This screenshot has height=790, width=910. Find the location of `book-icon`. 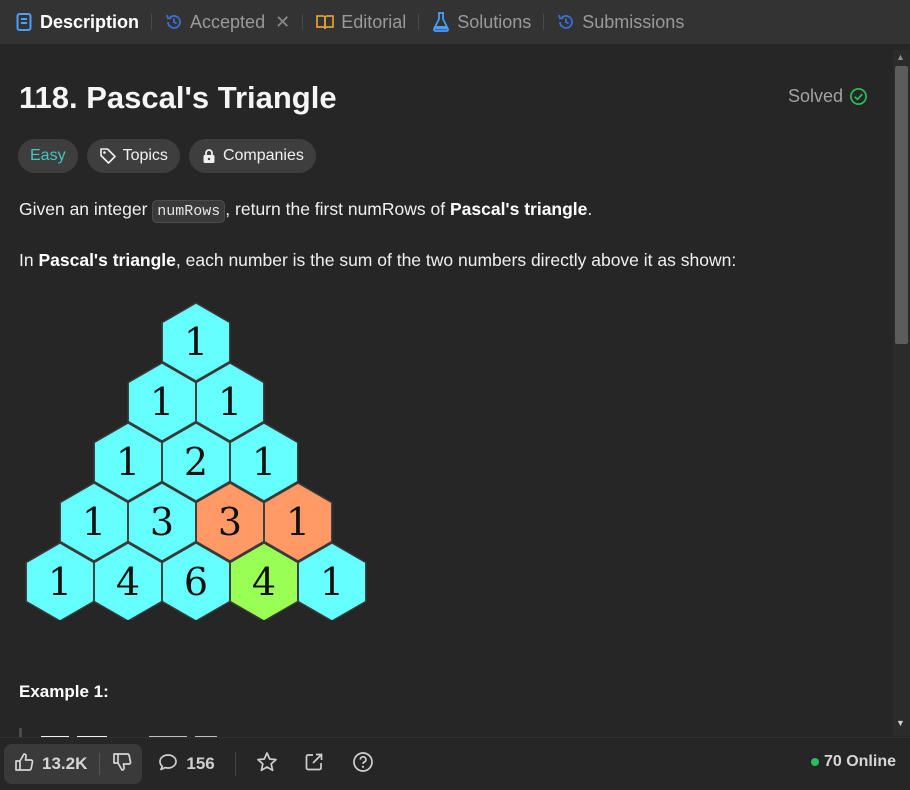

book-icon is located at coordinates (325, 22).